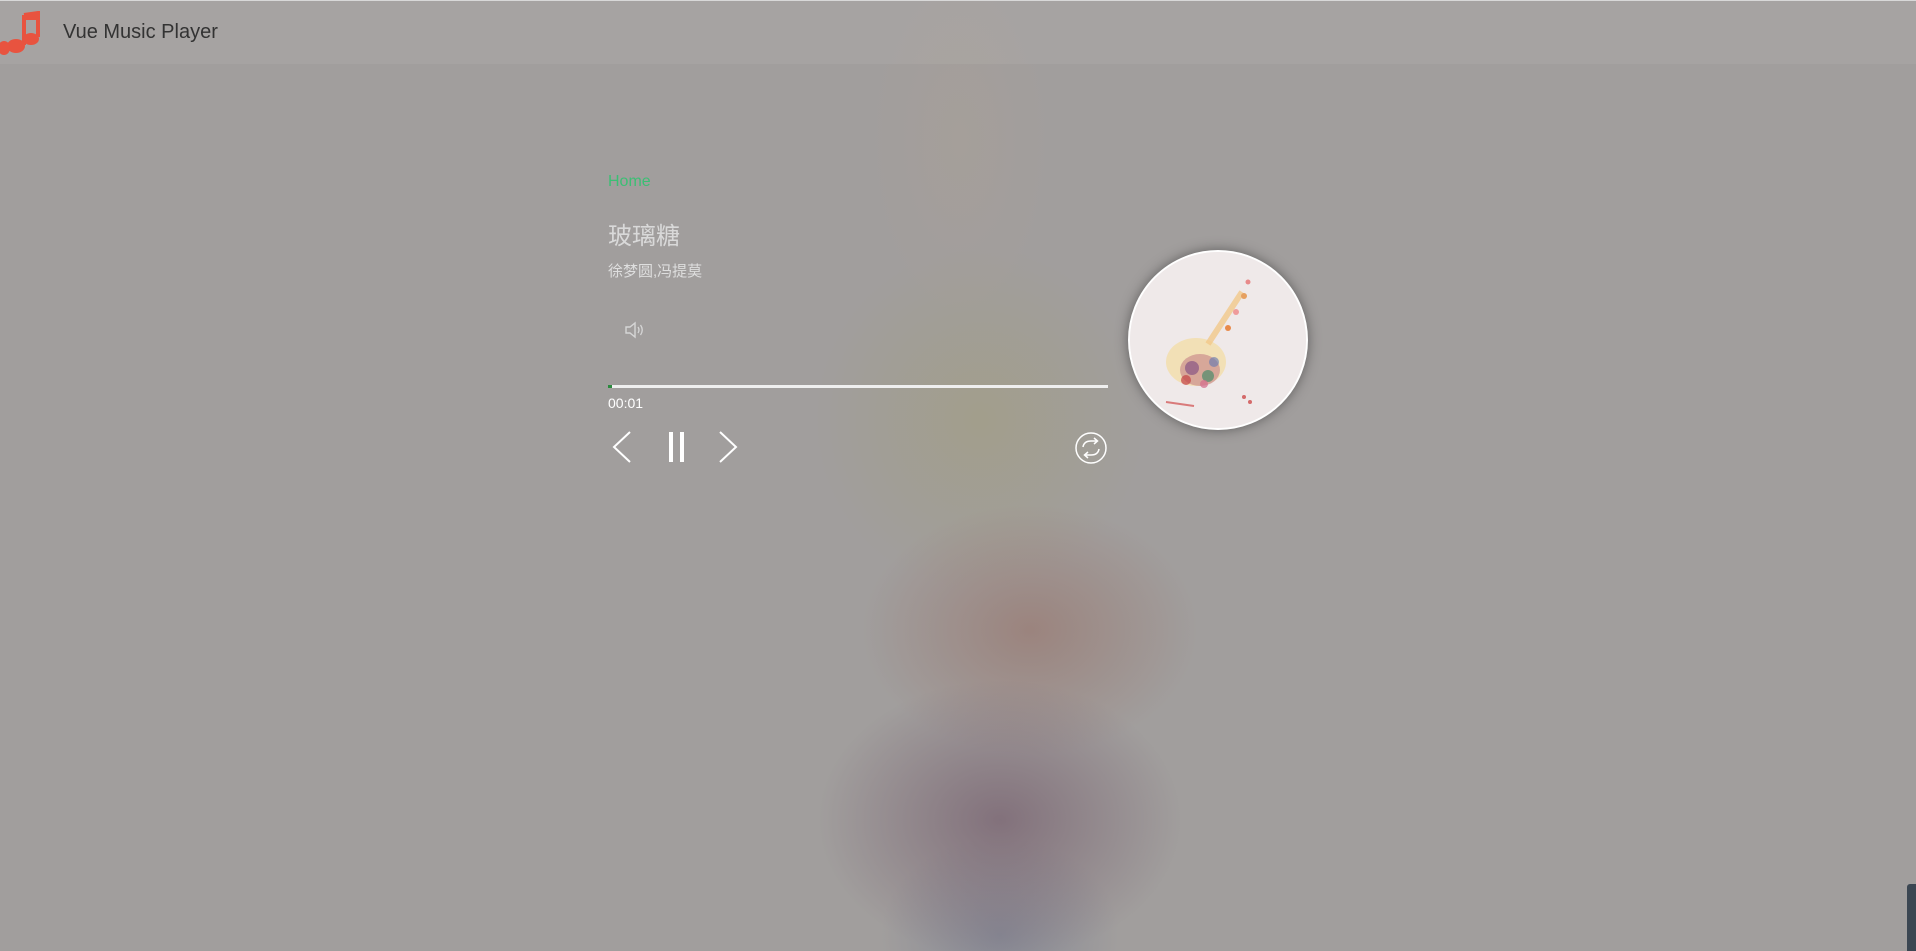  What do you see at coordinates (622, 447) in the screenshot?
I see `chevron-left-icon` at bounding box center [622, 447].